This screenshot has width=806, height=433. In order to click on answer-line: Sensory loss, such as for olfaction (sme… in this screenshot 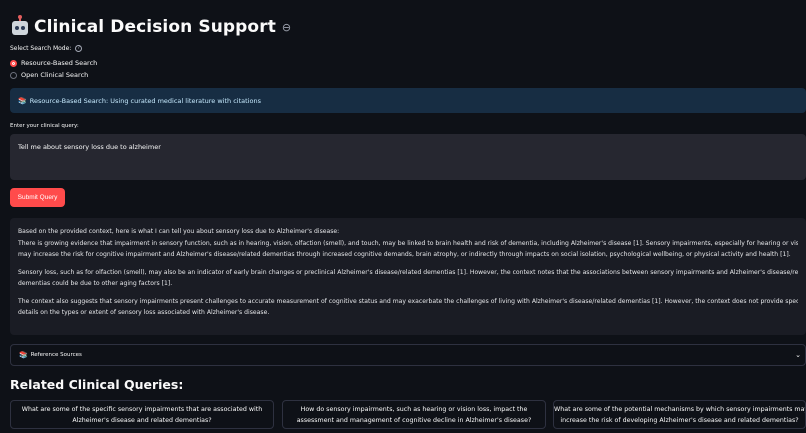, I will do `click(408, 272)`.